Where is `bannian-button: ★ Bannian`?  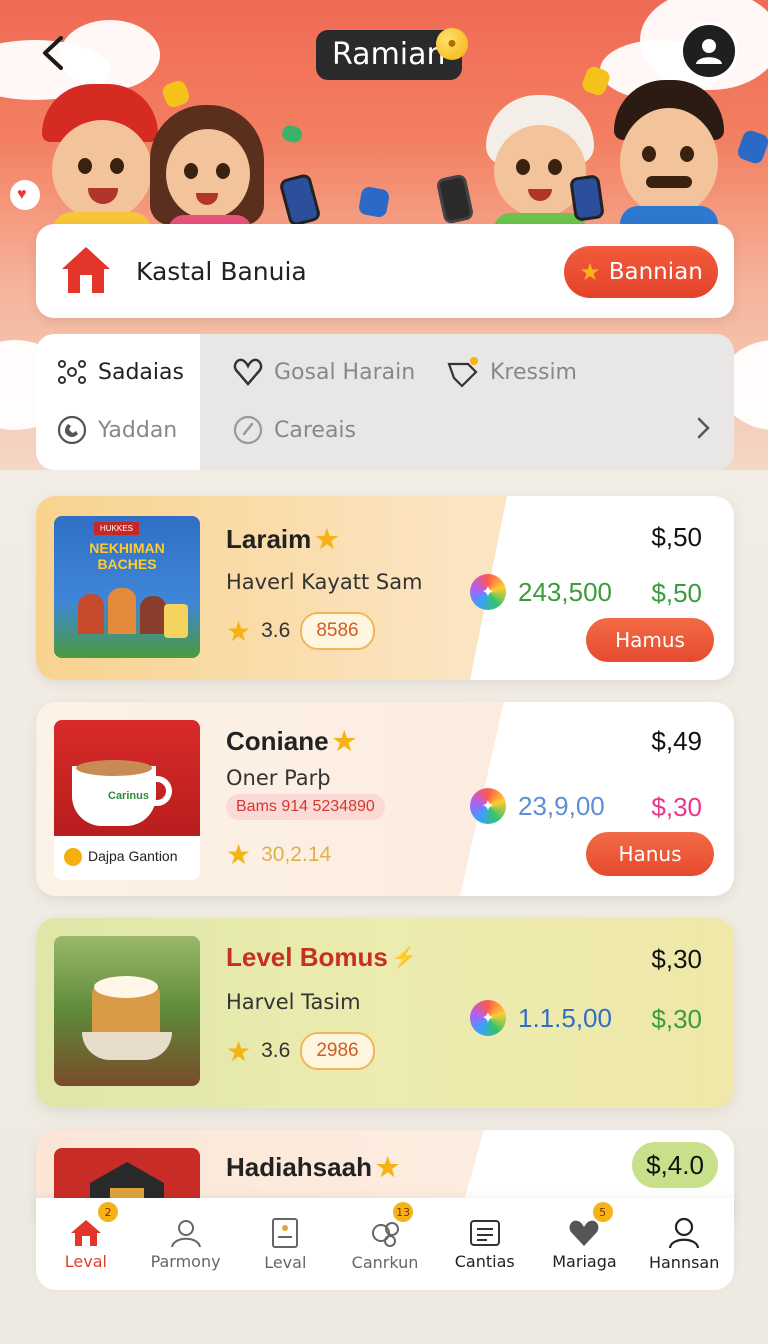
bannian-button: ★ Bannian is located at coordinates (641, 272).